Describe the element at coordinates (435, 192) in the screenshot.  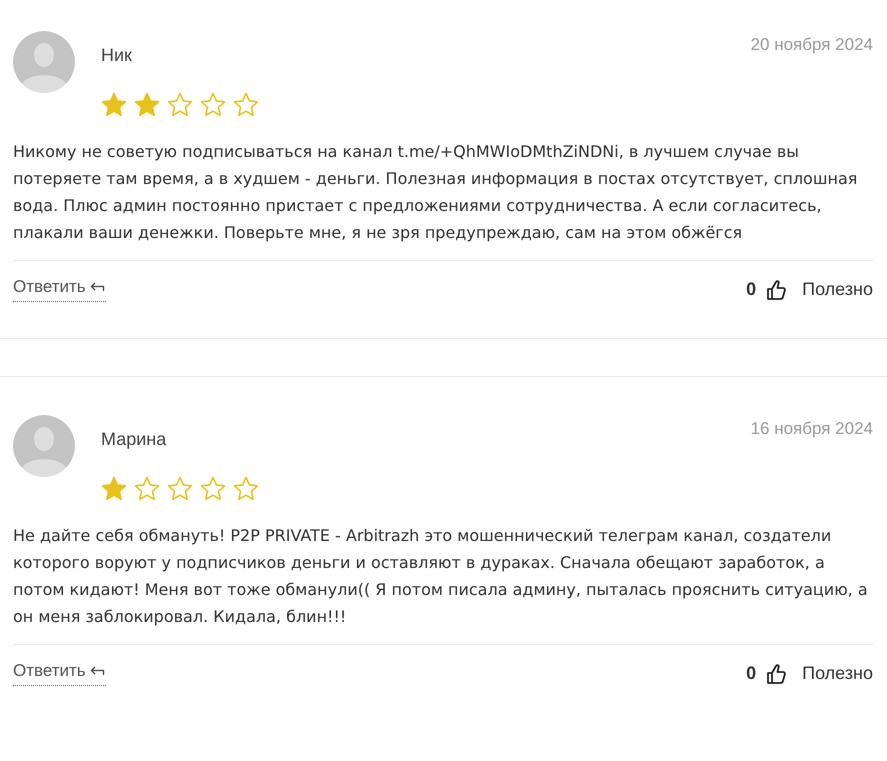
I see `review-text: Никому не советую подписываться на канал t.me/+QhMWIoDMthZiNDNi, в лучшем случае вы потеряете там время, а в худшем - деньги. Полезная информация в постах отсутствует, сплошная вода. Плюс админ постоянно пристает с предложениями сотрудничества. А если согласитесь, плакали ваши денежки. Поверьте мне, я не зря предупреждаю, сам на этом обжёгся` at that location.